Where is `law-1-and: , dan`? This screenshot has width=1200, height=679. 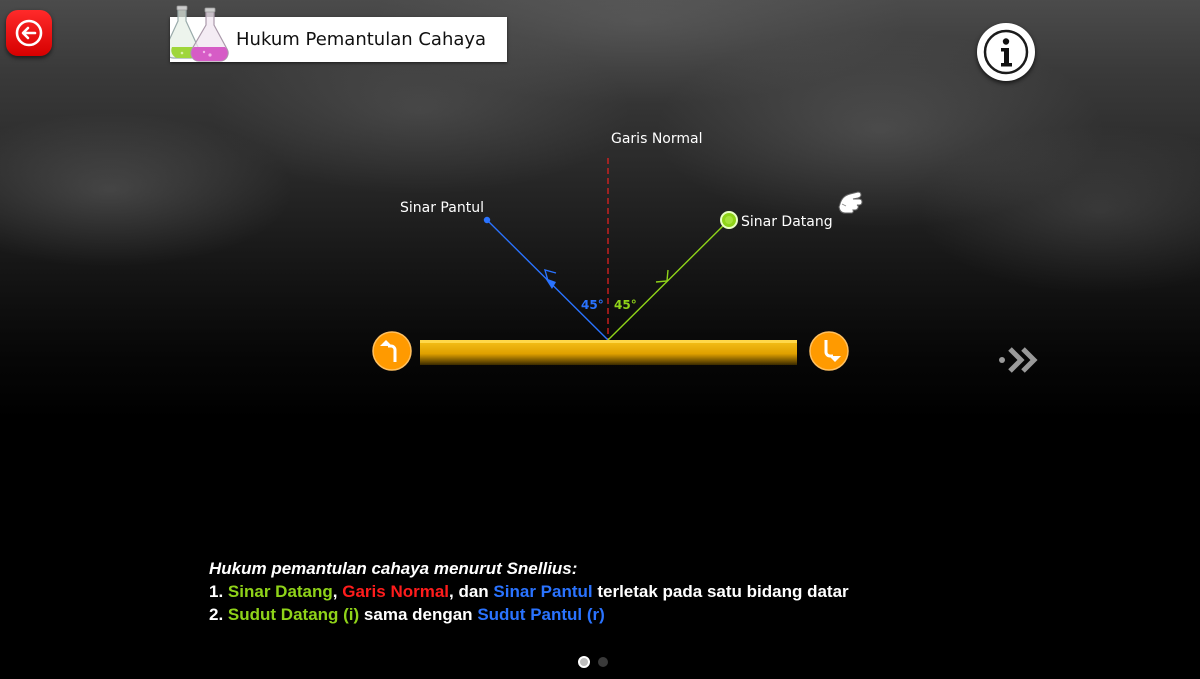
law-1-and: , dan is located at coordinates (469, 591).